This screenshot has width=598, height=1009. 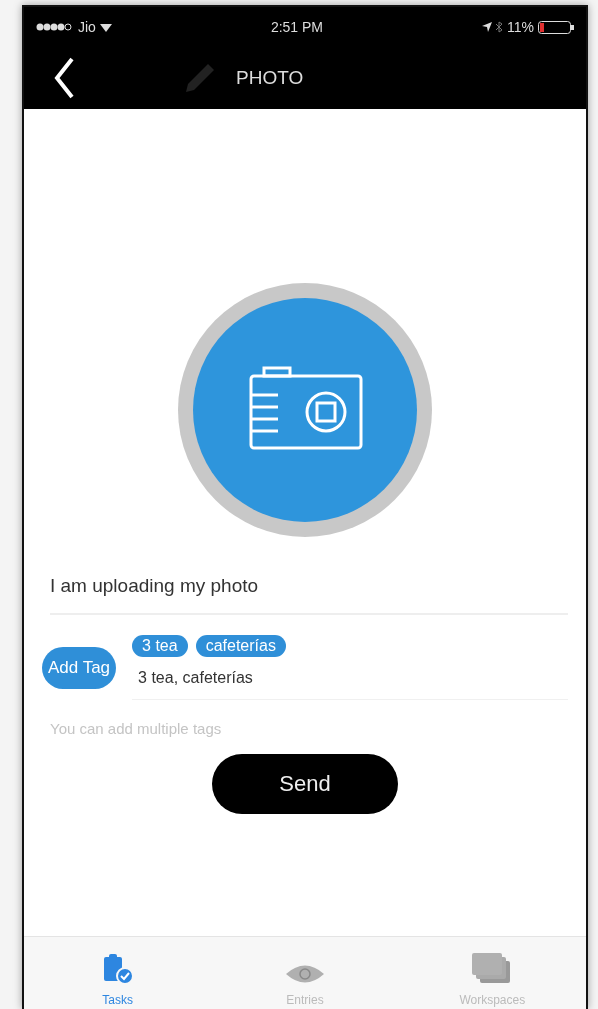 I want to click on battery-icon, so click(x=556, y=27).